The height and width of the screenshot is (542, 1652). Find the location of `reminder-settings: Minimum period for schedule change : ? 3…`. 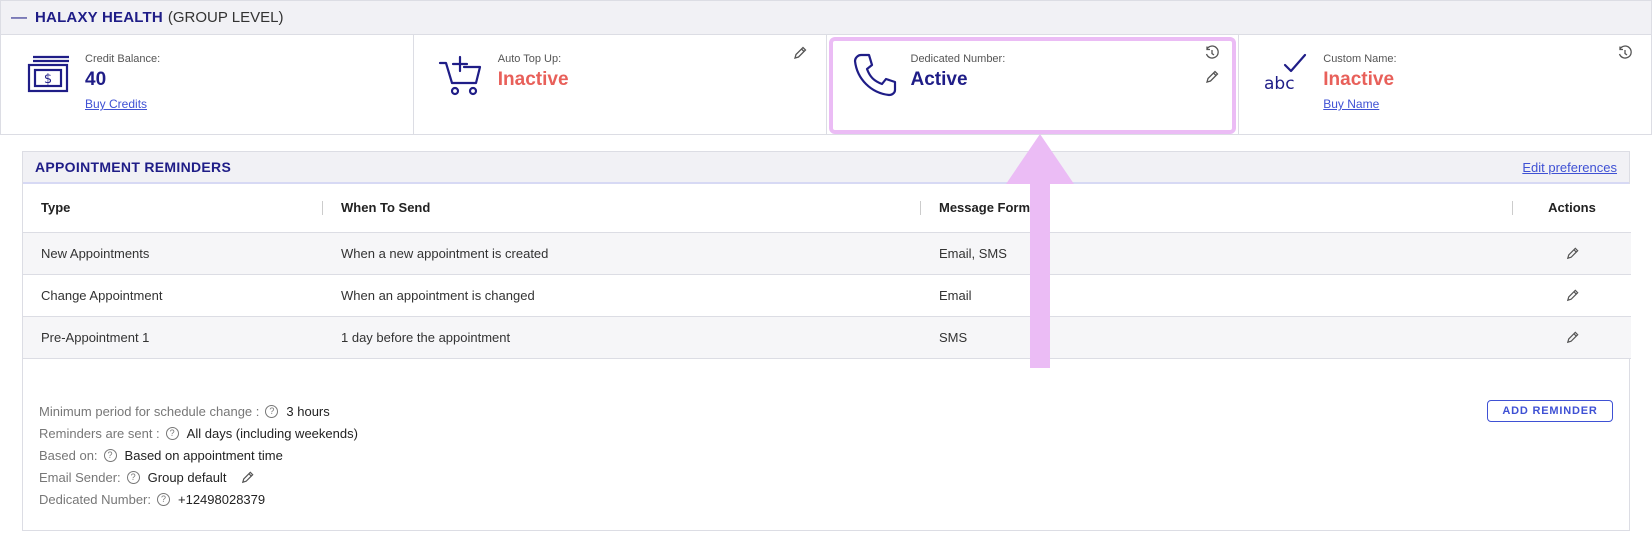

reminder-settings: Minimum period for schedule change : ? 3… is located at coordinates (198, 455).